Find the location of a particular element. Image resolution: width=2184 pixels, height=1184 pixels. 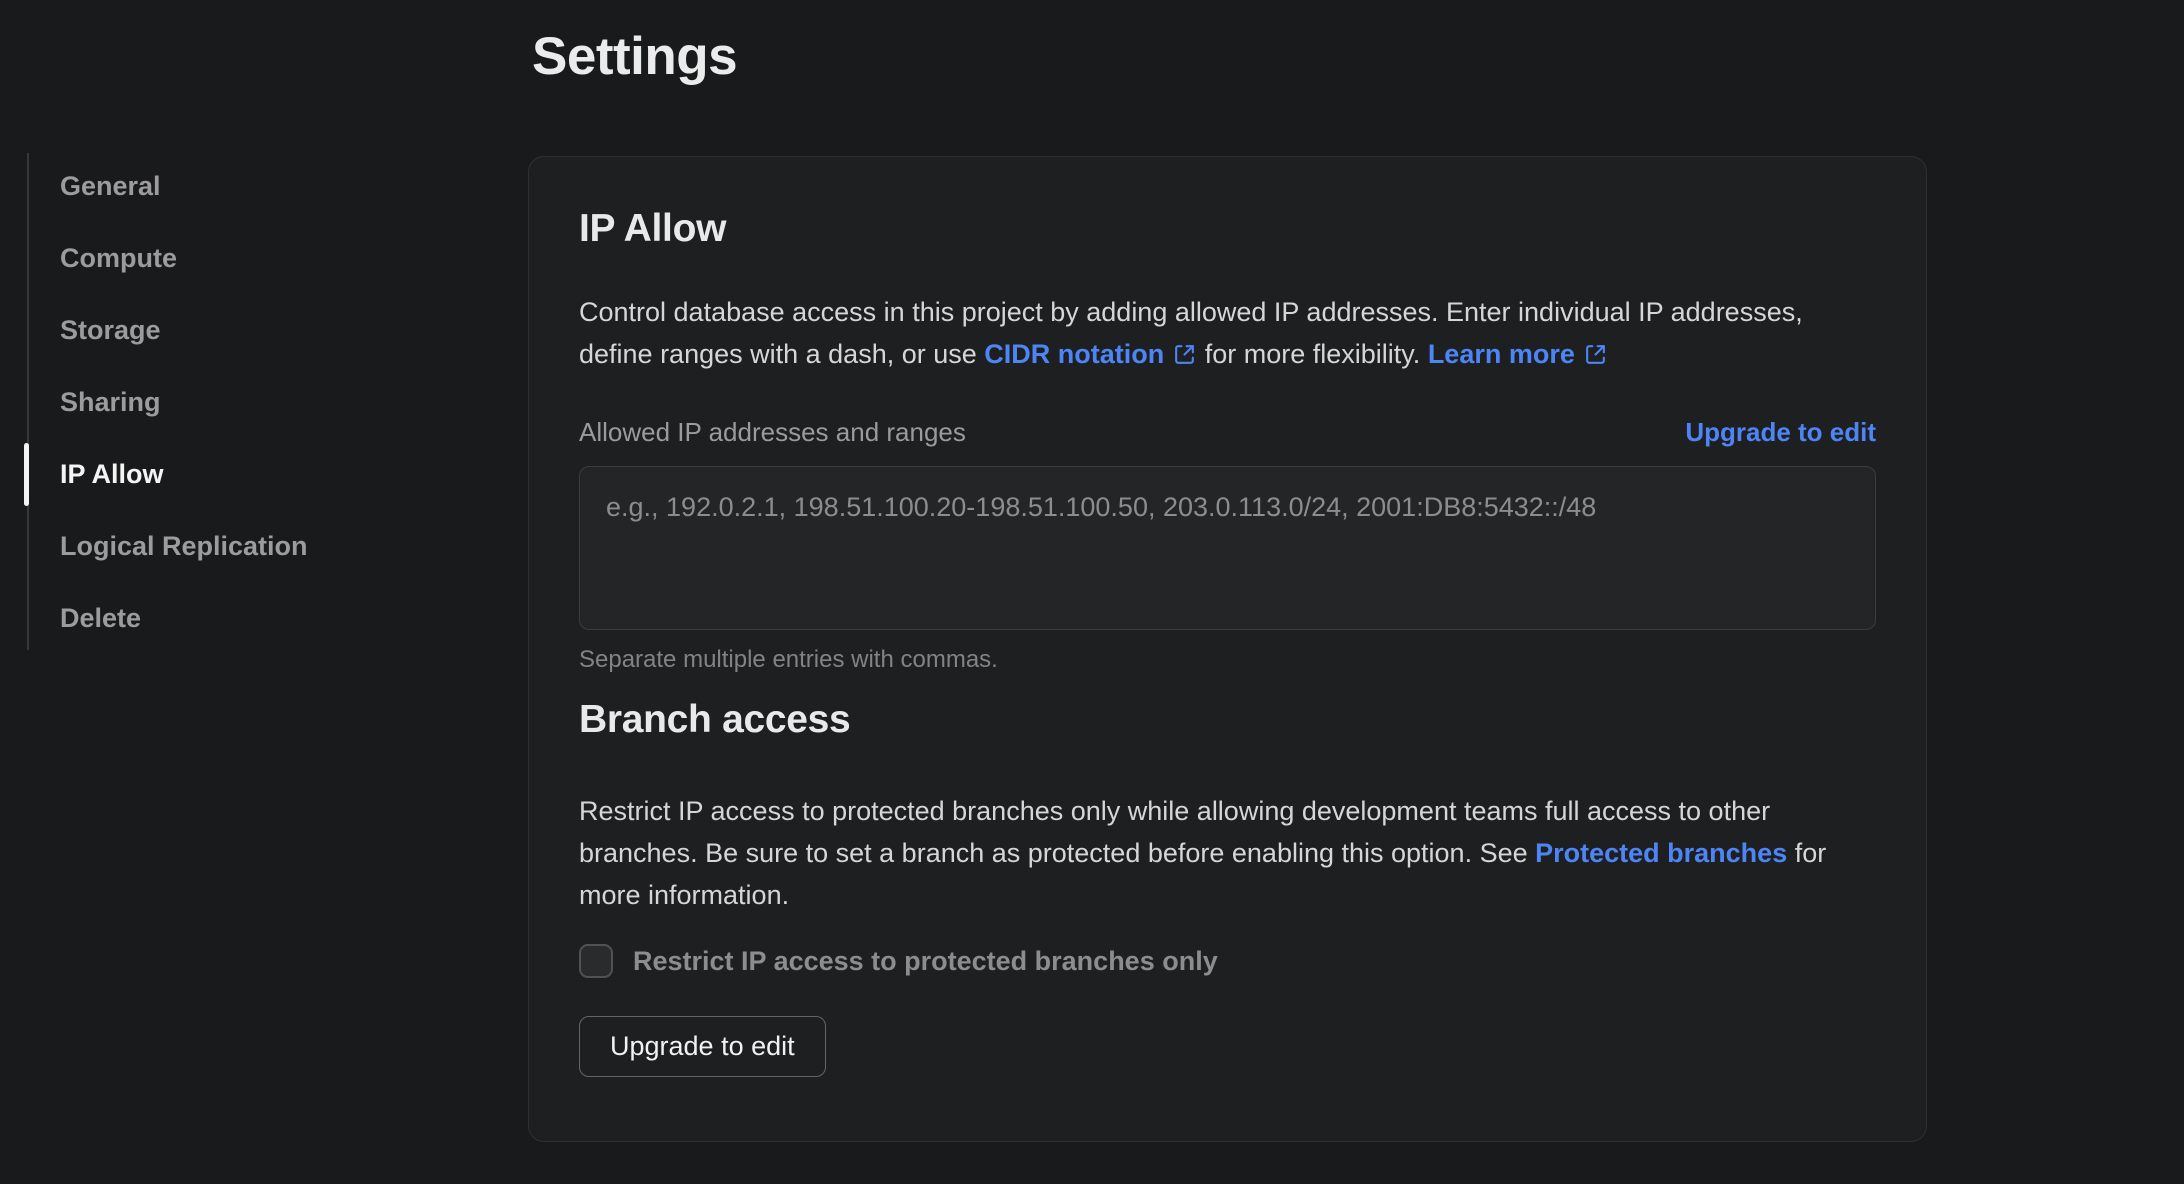

description-text: for more flexibility. is located at coordinates (1312, 354).